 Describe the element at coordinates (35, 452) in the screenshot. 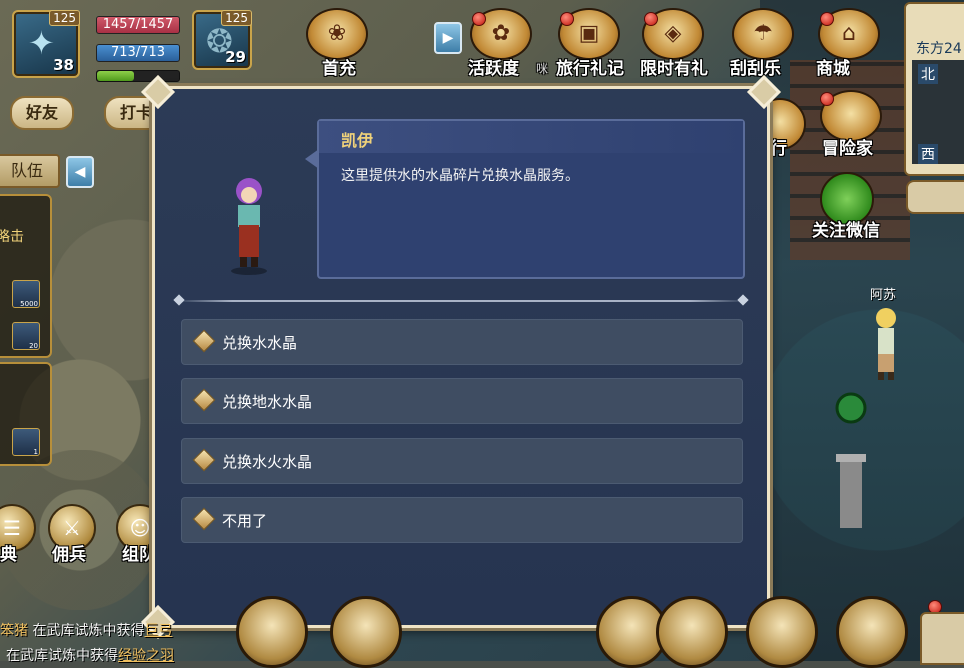

I see `item-quantity: 1` at that location.